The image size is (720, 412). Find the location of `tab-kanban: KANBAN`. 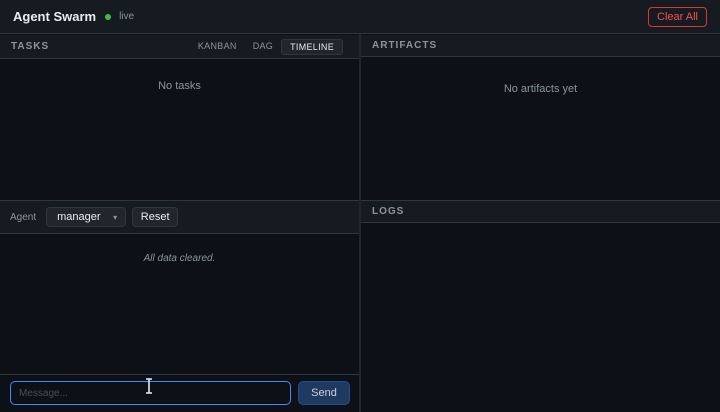

tab-kanban: KANBAN is located at coordinates (217, 47).